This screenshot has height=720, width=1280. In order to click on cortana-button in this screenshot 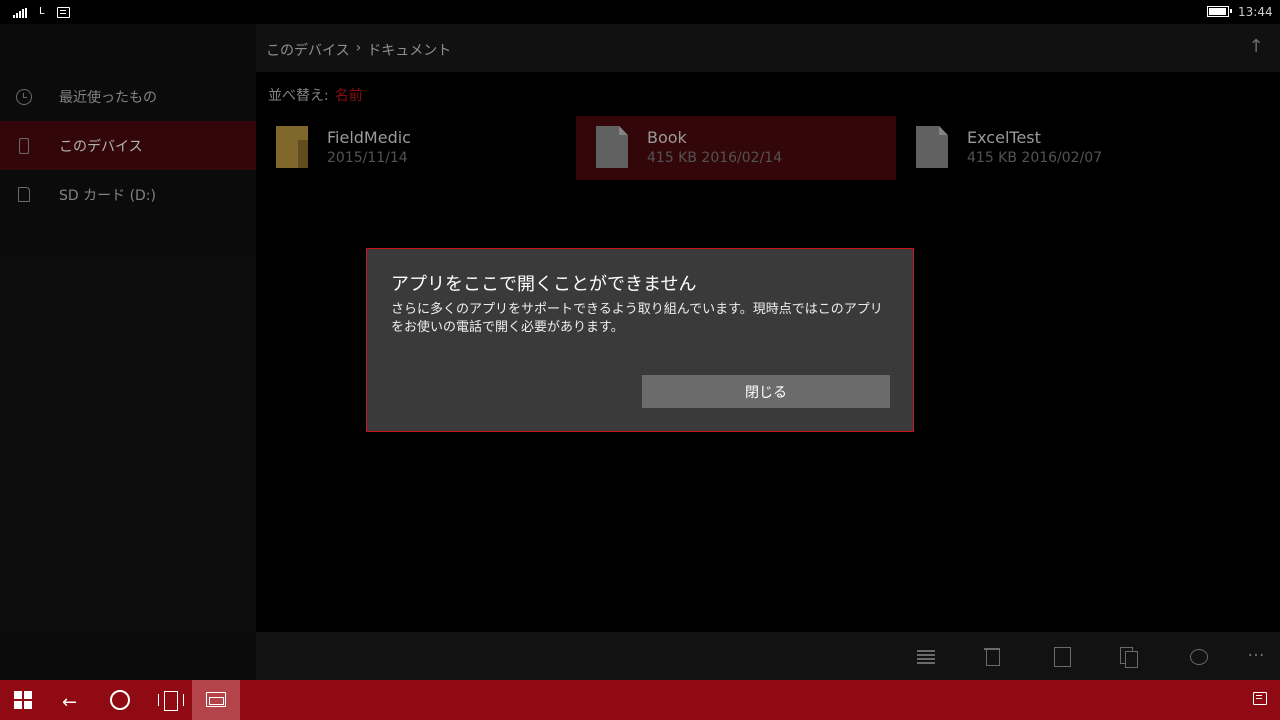, I will do `click(120, 700)`.